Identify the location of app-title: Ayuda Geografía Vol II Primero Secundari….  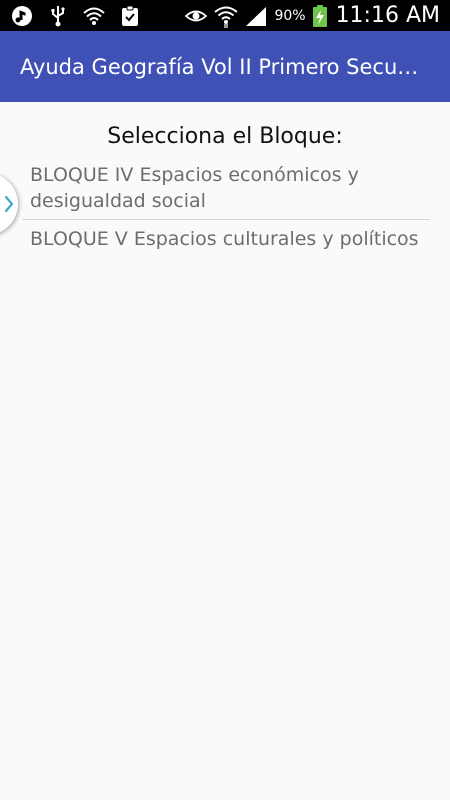
(225, 66).